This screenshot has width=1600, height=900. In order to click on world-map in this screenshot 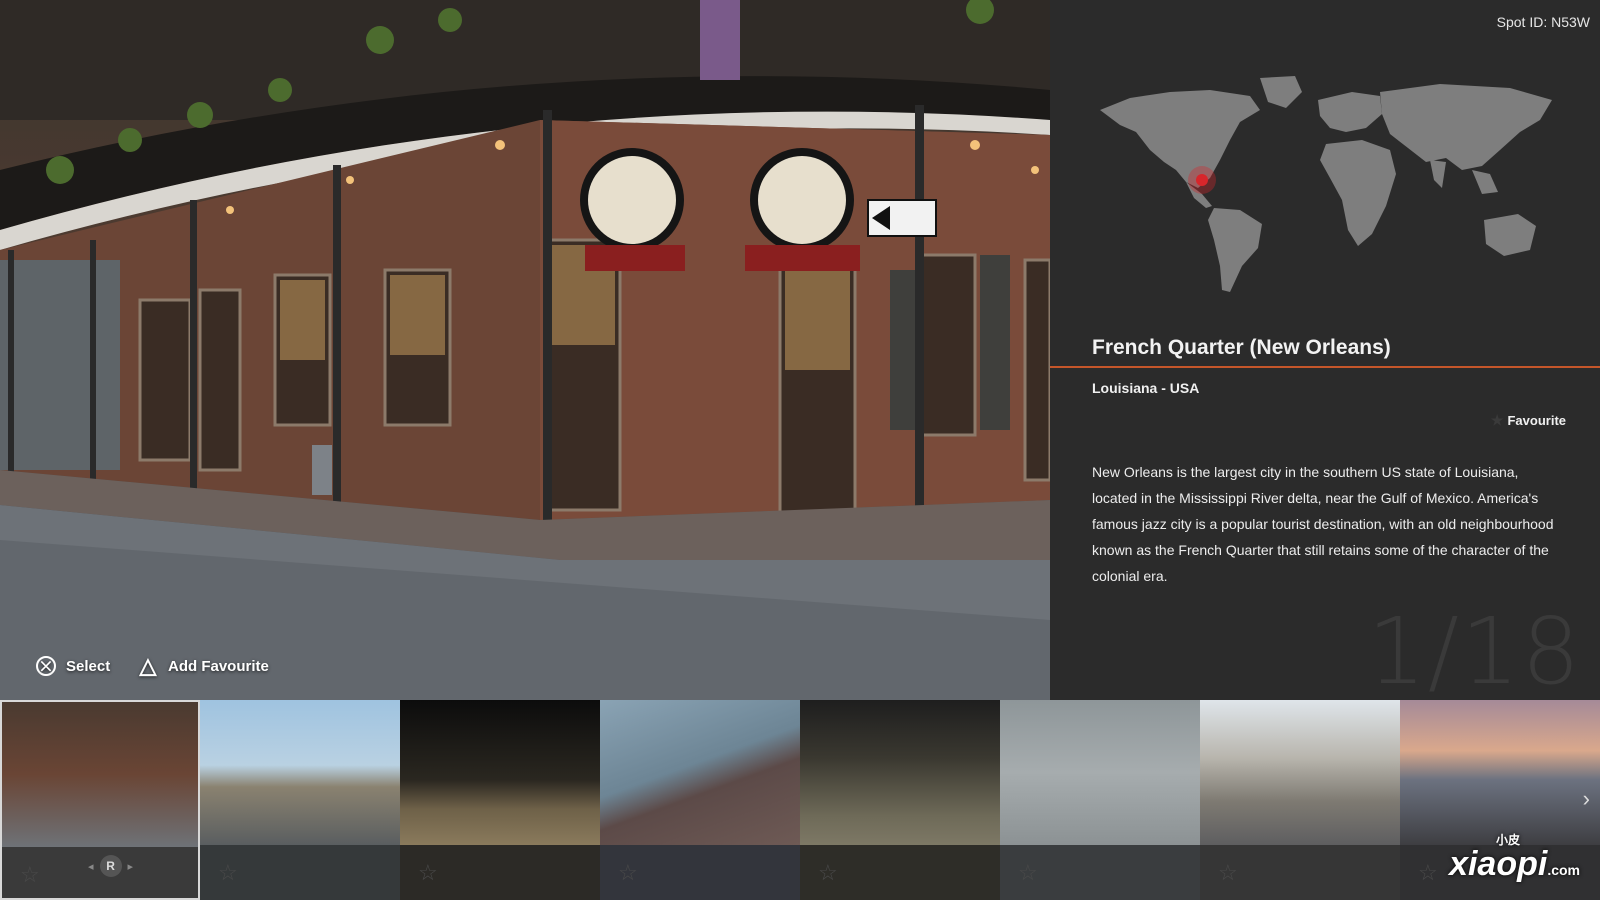, I will do `click(1326, 184)`.